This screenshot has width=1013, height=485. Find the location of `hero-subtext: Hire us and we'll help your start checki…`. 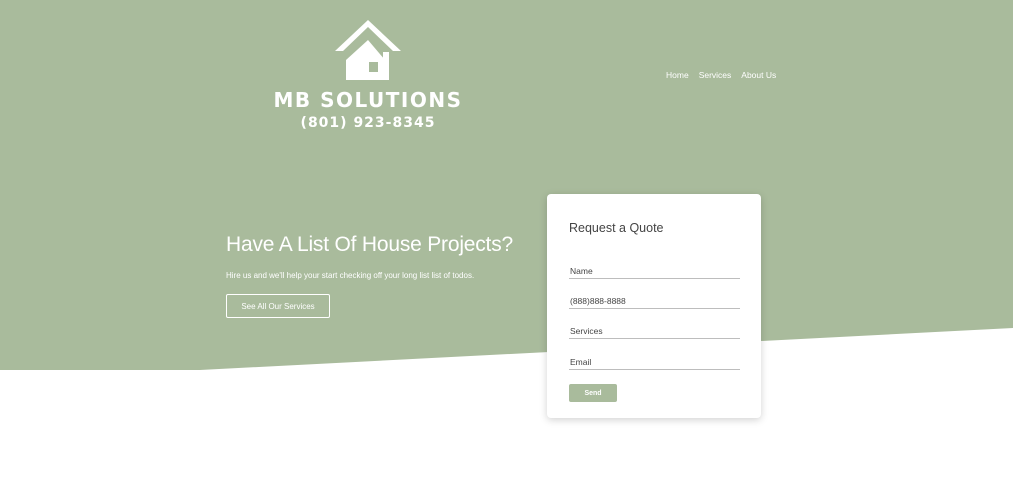

hero-subtext: Hire us and we'll help your start checki… is located at coordinates (350, 275).